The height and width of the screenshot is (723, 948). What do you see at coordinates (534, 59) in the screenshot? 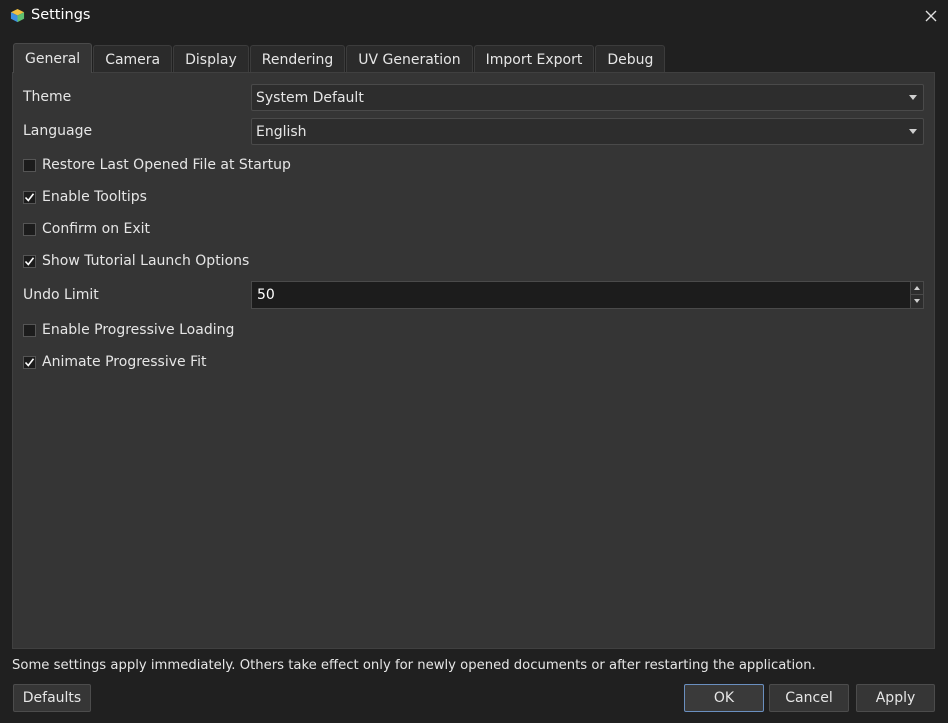
I see `tab-import-export: Import Export` at bounding box center [534, 59].